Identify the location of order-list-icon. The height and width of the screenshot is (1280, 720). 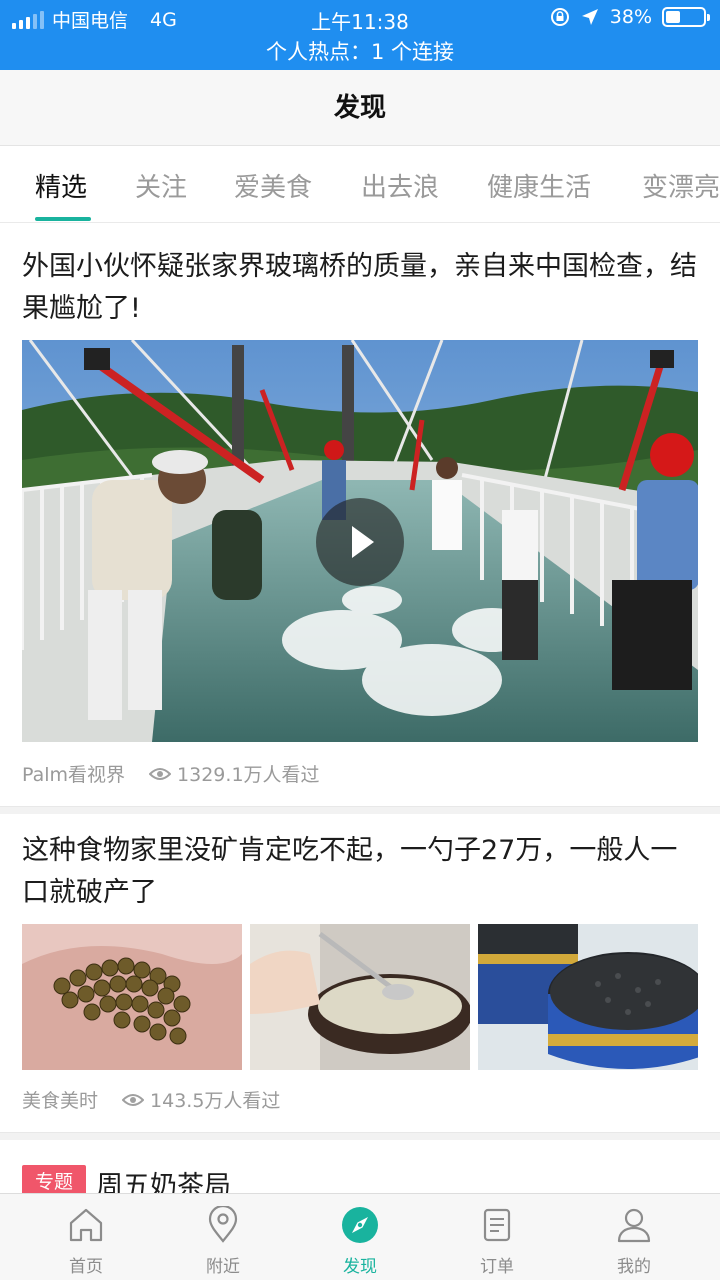
(497, 1225).